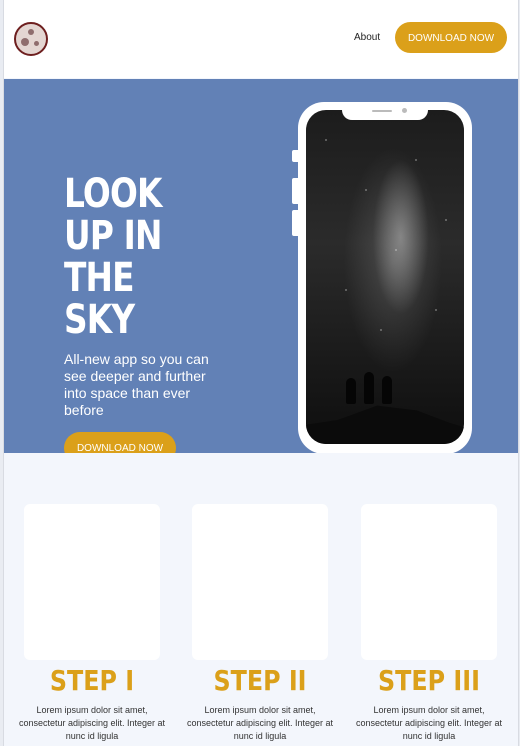  What do you see at coordinates (99, 278) in the screenshot?
I see `hero-title-line: THE` at bounding box center [99, 278].